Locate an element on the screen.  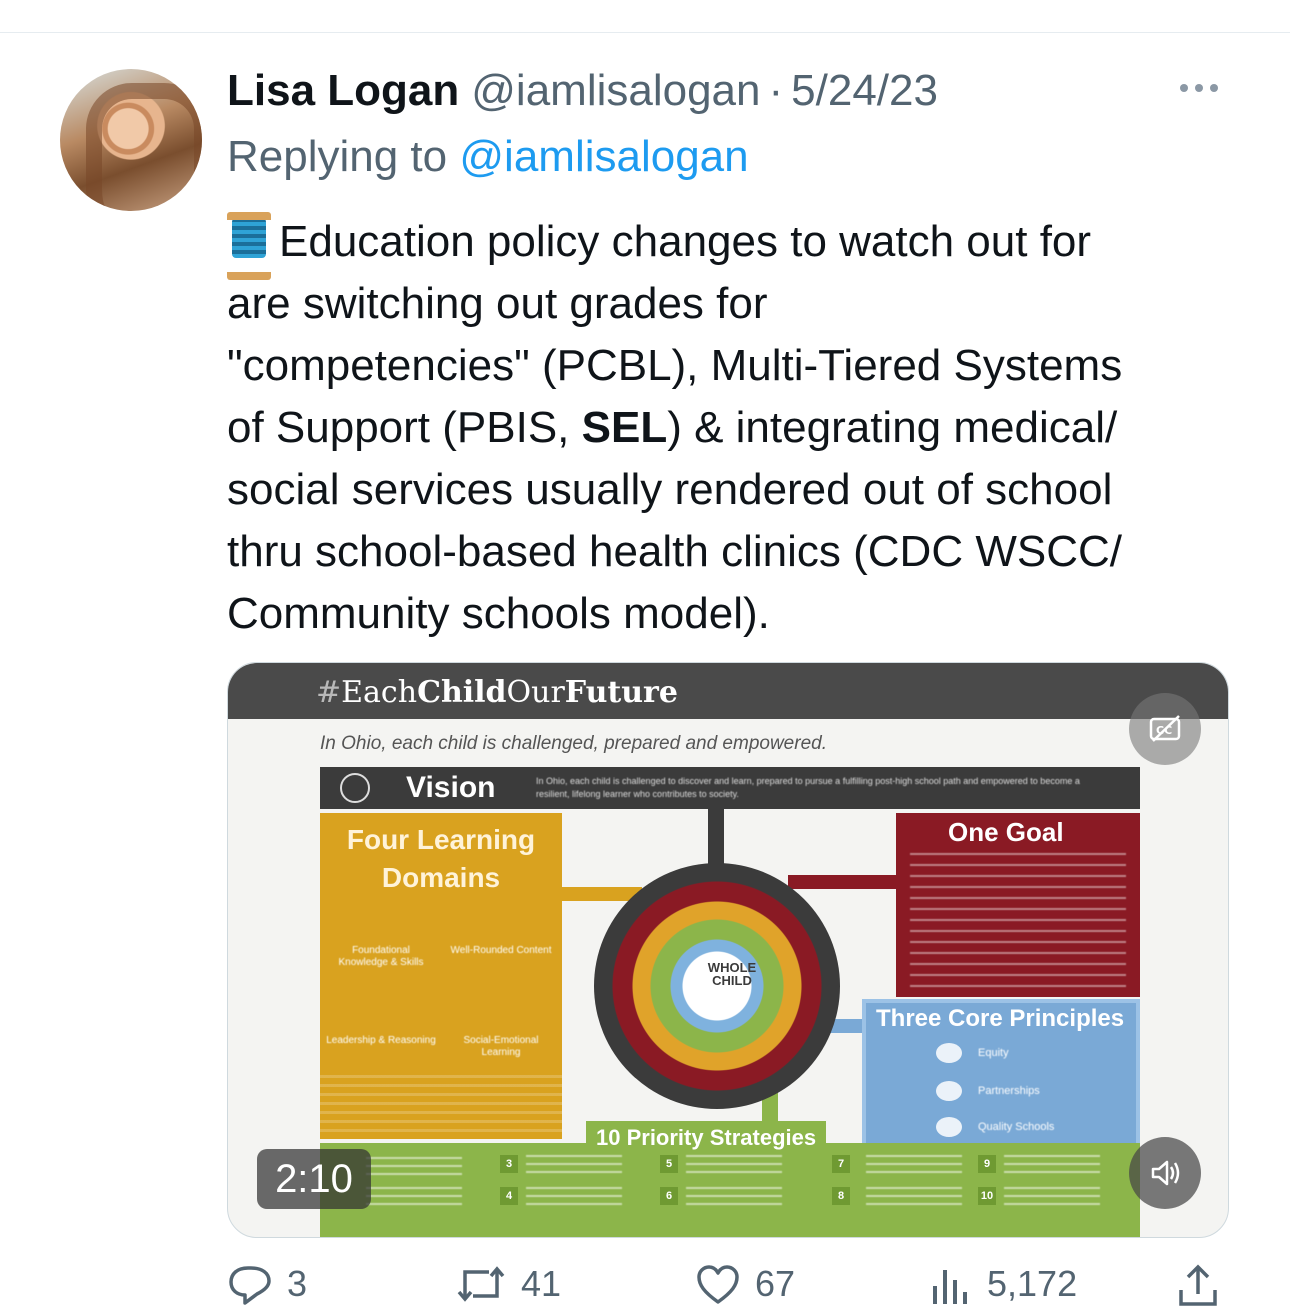
replying-prefix: Replying to is located at coordinates (337, 156).